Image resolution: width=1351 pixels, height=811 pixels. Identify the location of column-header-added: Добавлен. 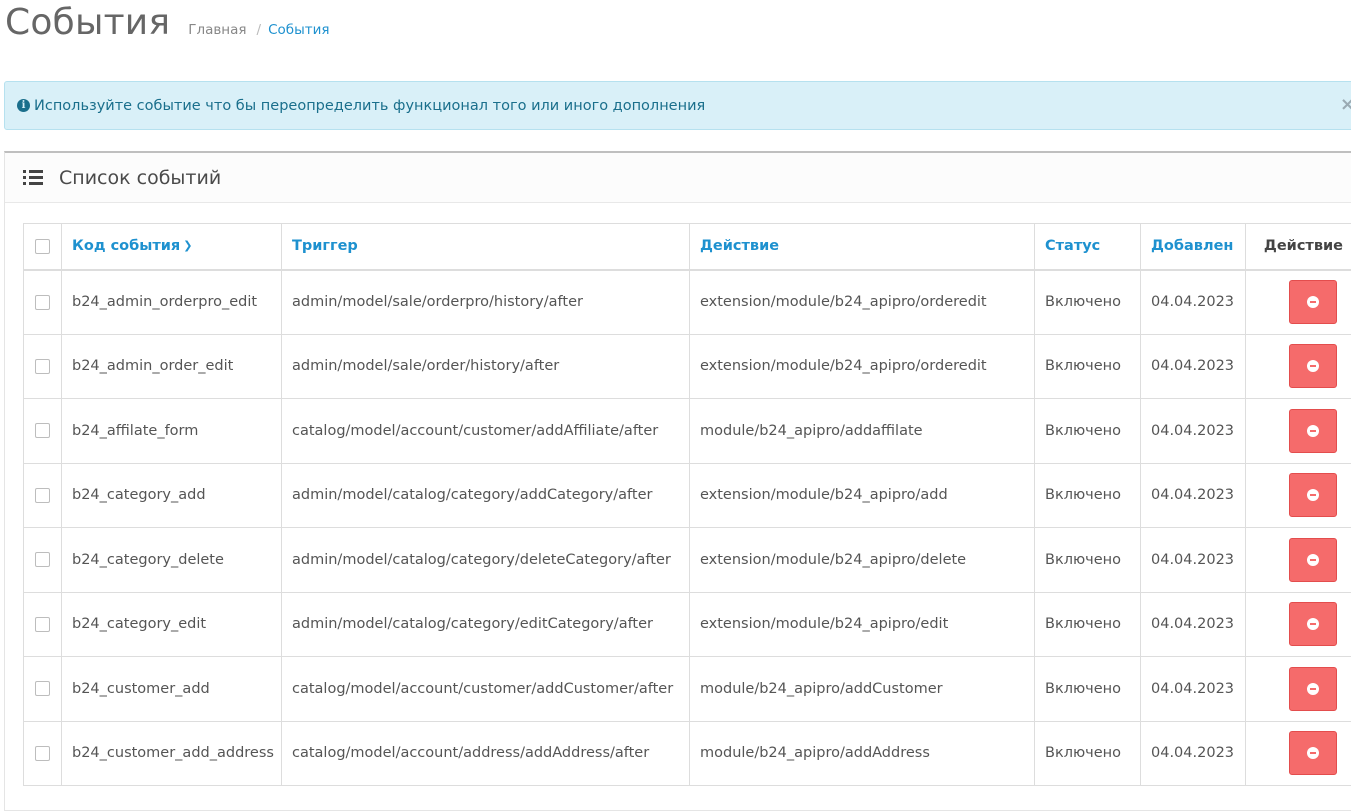
(1193, 247).